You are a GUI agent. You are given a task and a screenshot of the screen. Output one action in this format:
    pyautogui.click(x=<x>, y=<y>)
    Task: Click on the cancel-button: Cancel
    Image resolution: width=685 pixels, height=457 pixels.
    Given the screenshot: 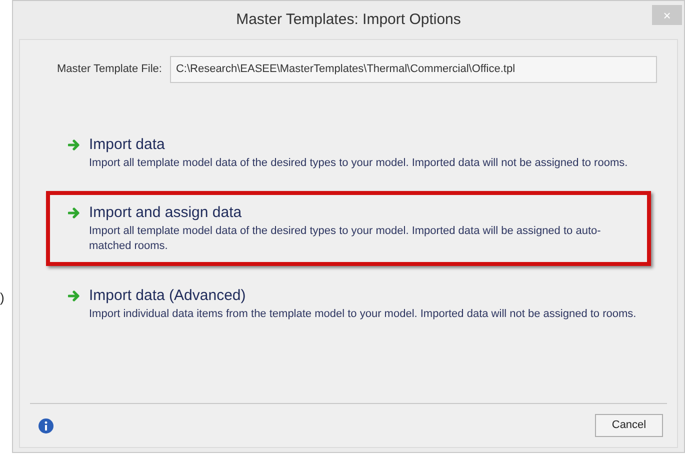 What is the action you would take?
    pyautogui.click(x=629, y=425)
    